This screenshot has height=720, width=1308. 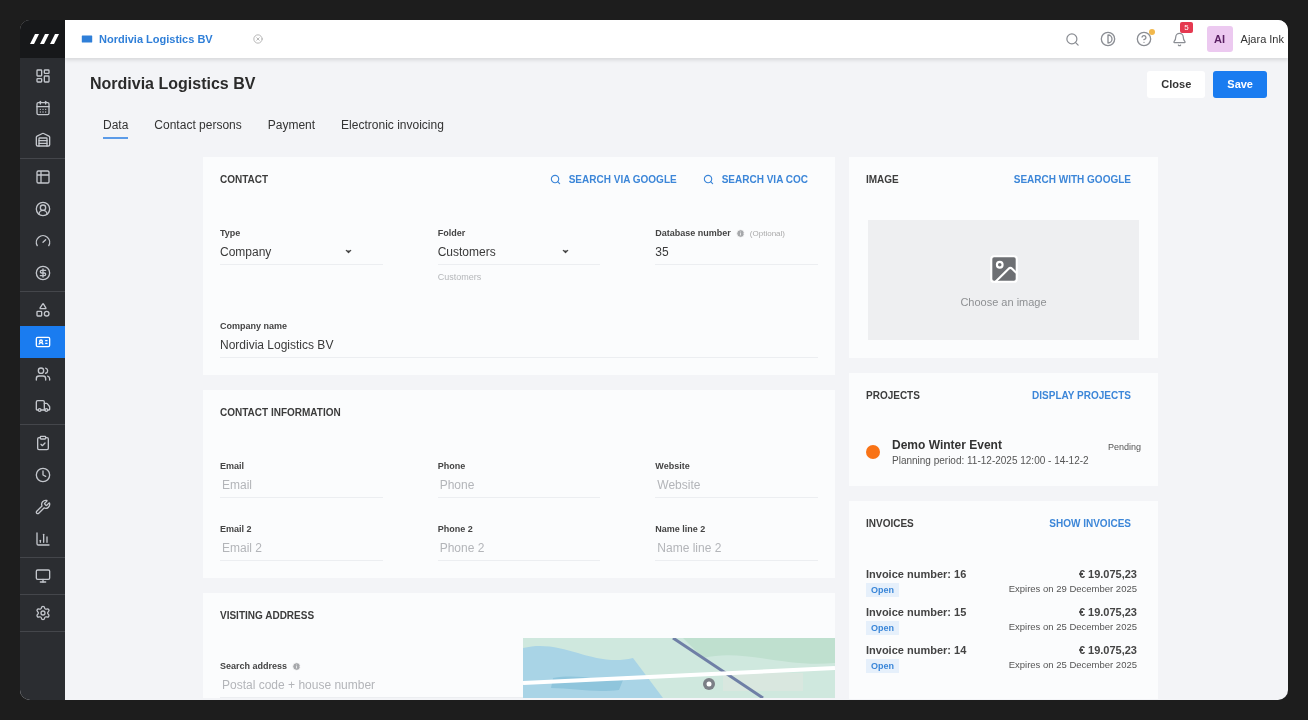 I want to click on shapes-icon, so click(x=42, y=310).